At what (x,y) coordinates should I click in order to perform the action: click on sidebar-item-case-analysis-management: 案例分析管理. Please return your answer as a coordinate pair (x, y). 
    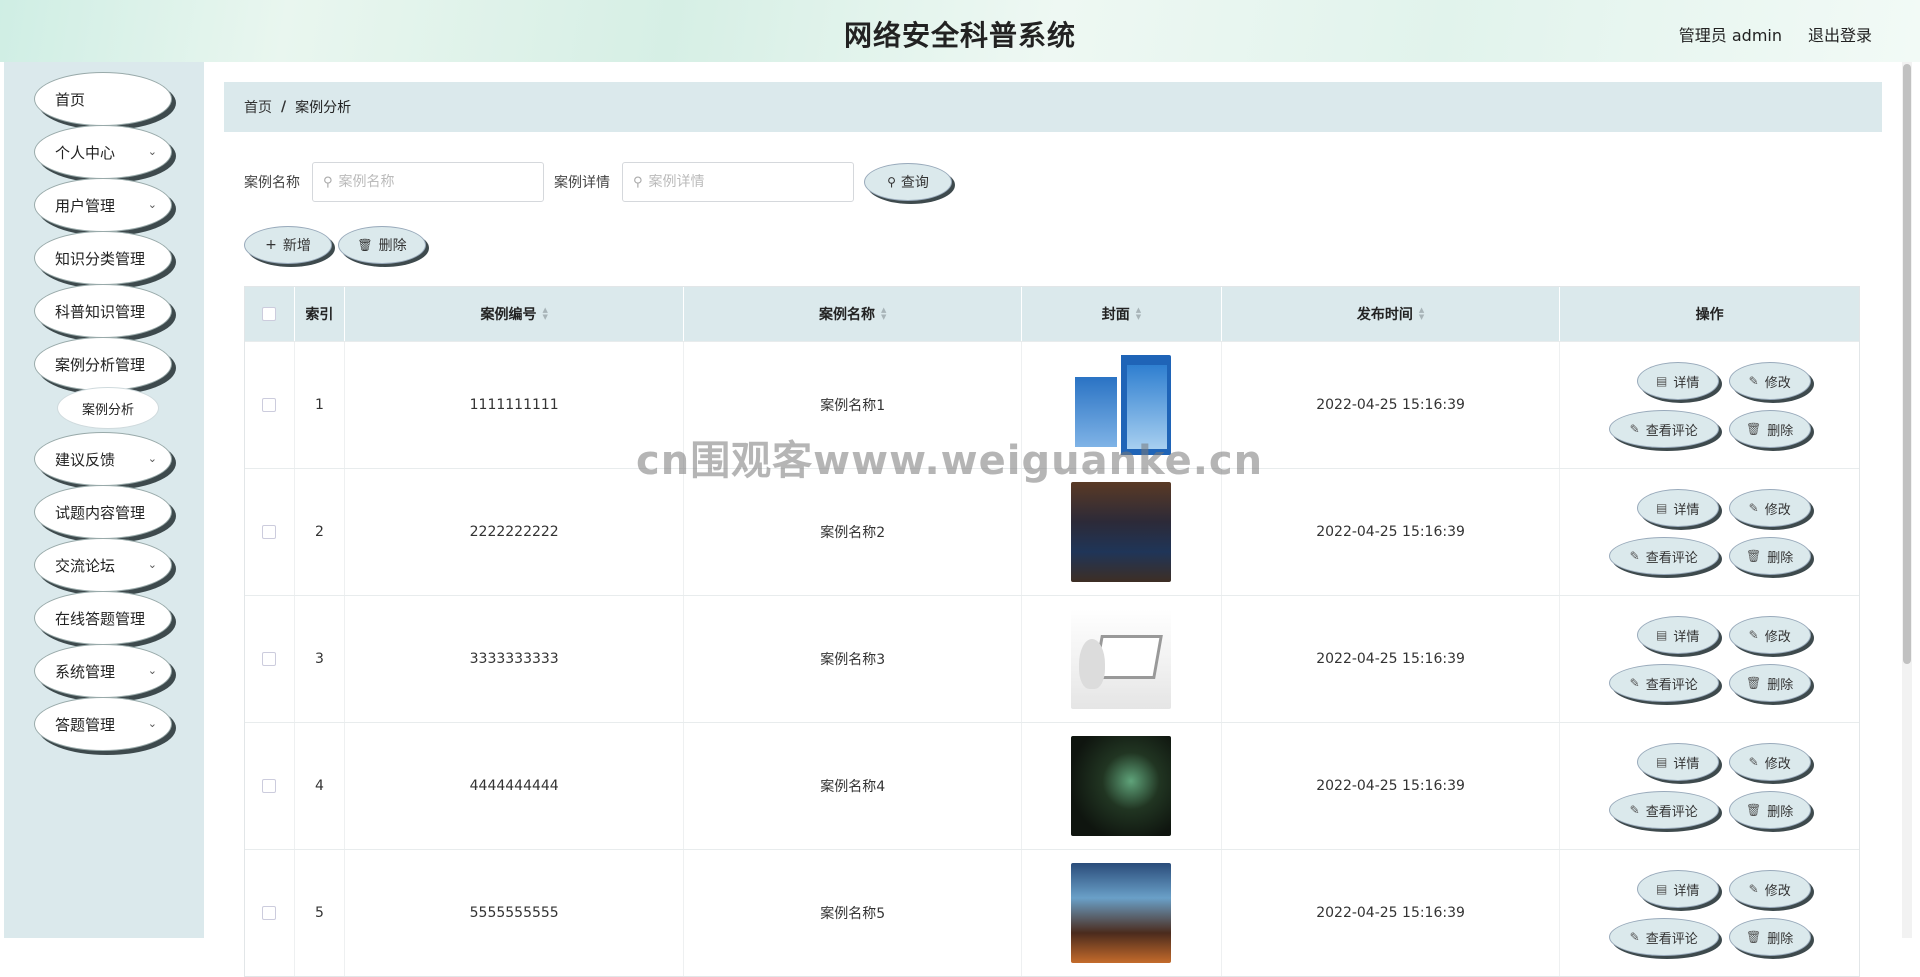
    Looking at the image, I should click on (103, 364).